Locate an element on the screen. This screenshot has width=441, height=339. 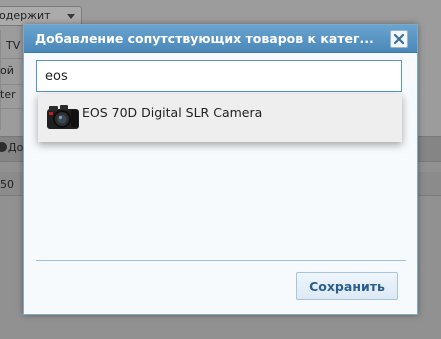
close-icon is located at coordinates (399, 39).